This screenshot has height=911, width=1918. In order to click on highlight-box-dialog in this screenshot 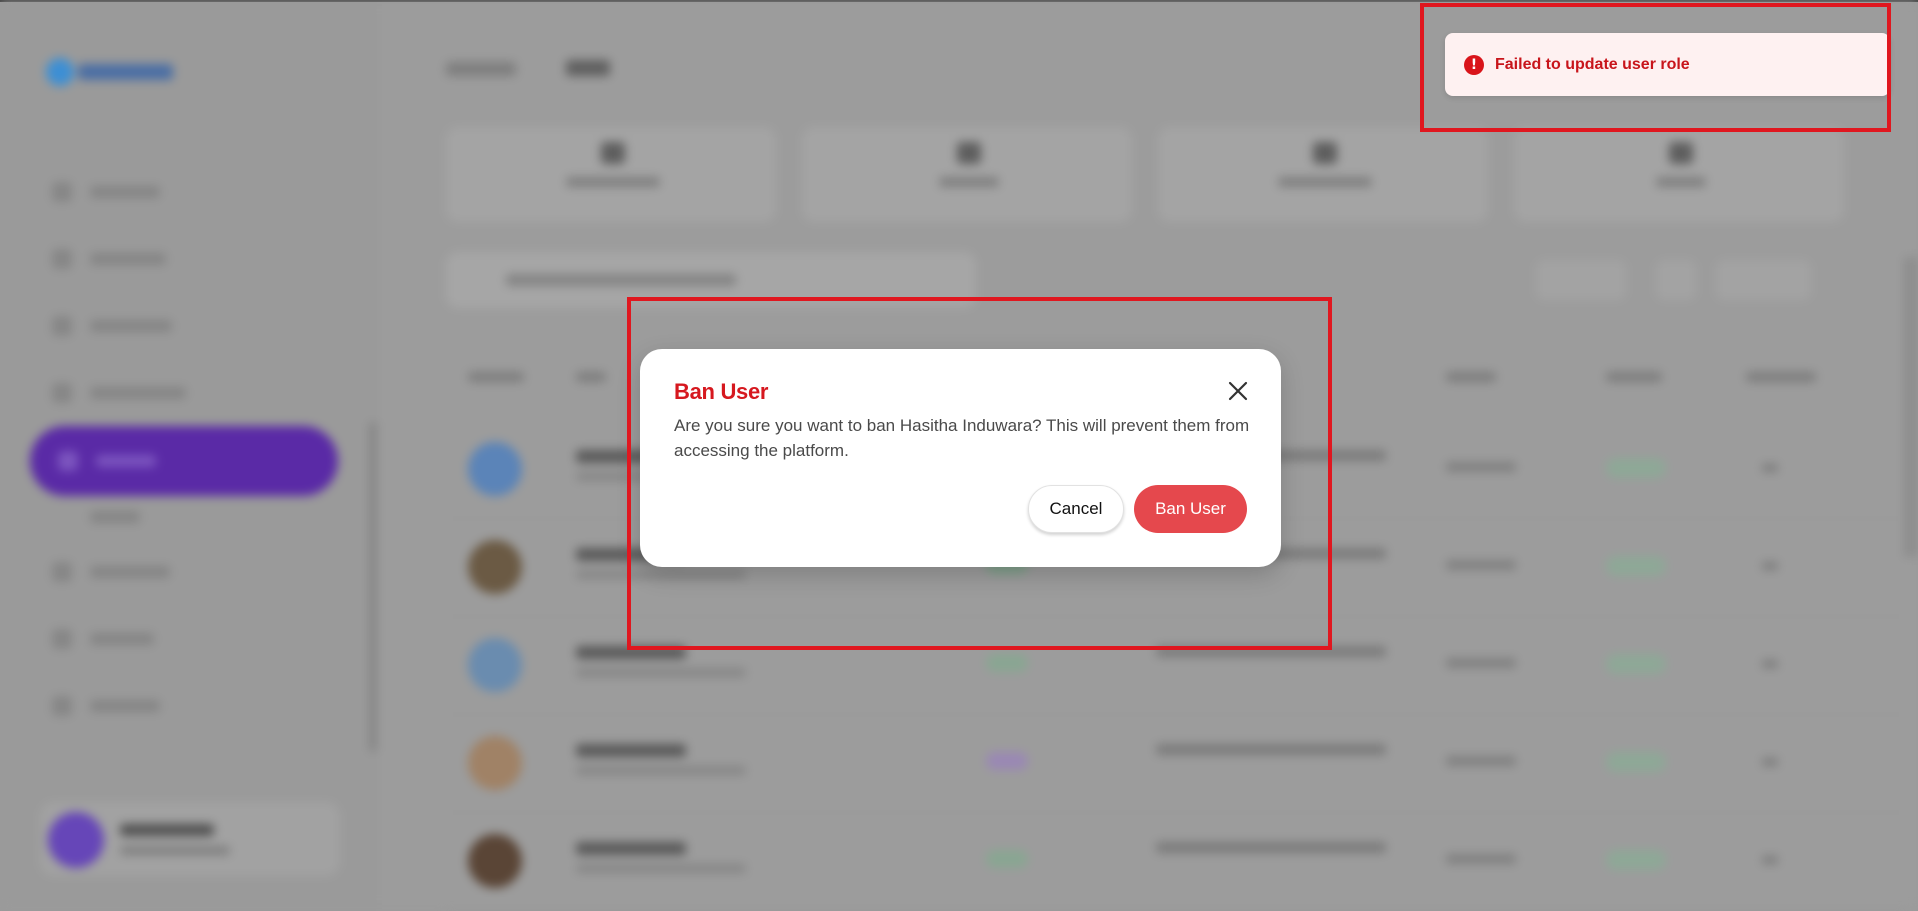, I will do `click(979, 473)`.